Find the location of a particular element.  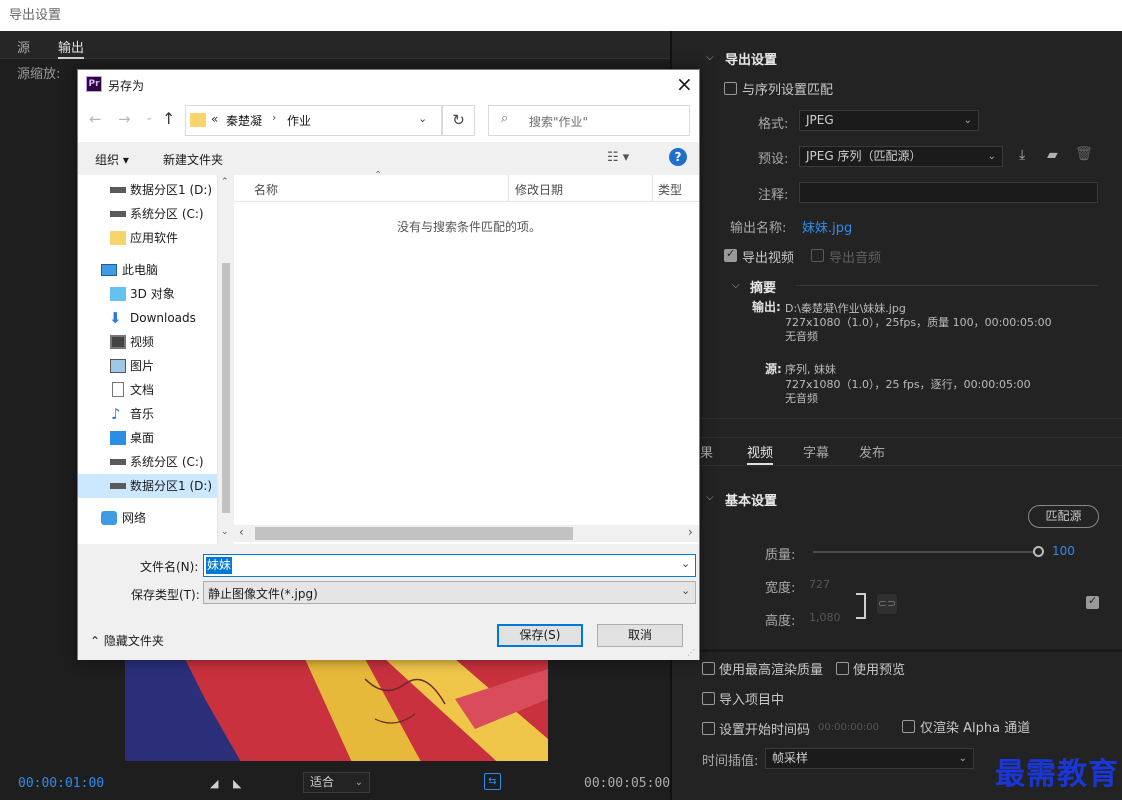

crop-output-icon: ⇆ is located at coordinates (492, 781).